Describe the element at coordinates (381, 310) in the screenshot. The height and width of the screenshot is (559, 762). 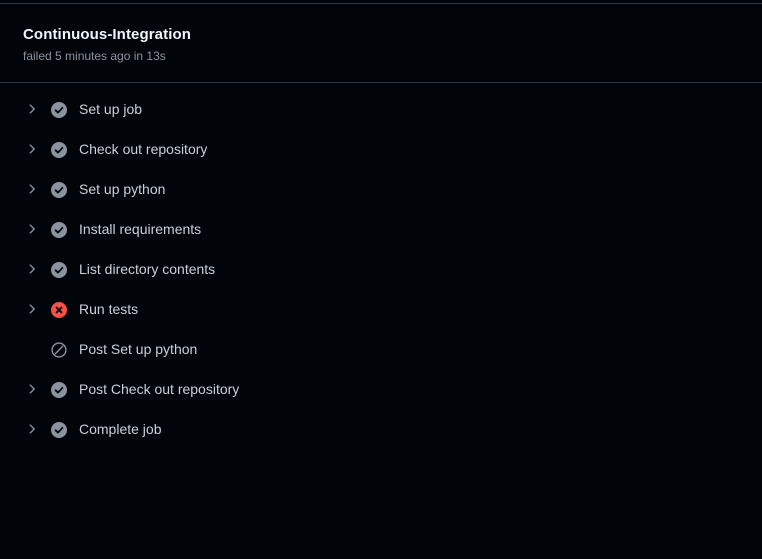
I see `step-row: Run tests` at that location.